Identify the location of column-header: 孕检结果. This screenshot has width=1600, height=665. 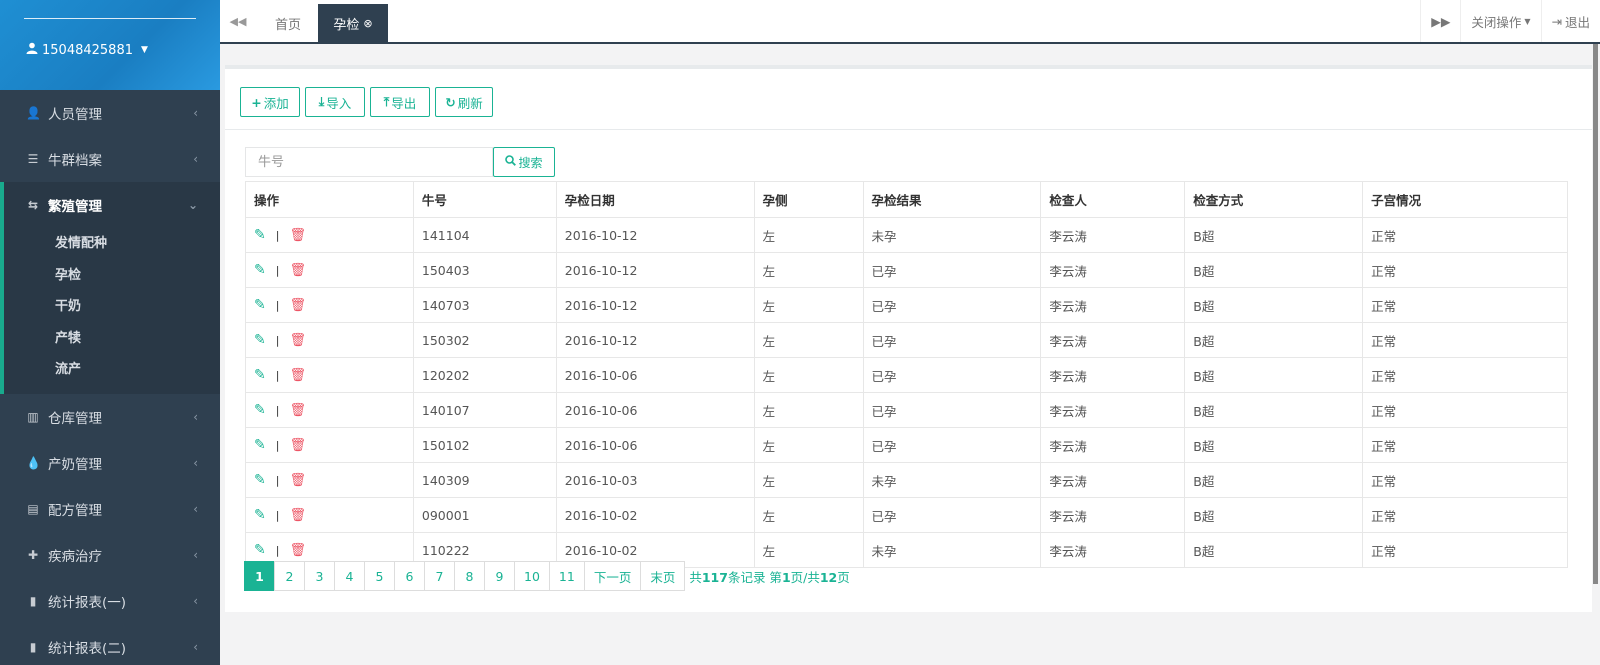
(952, 199).